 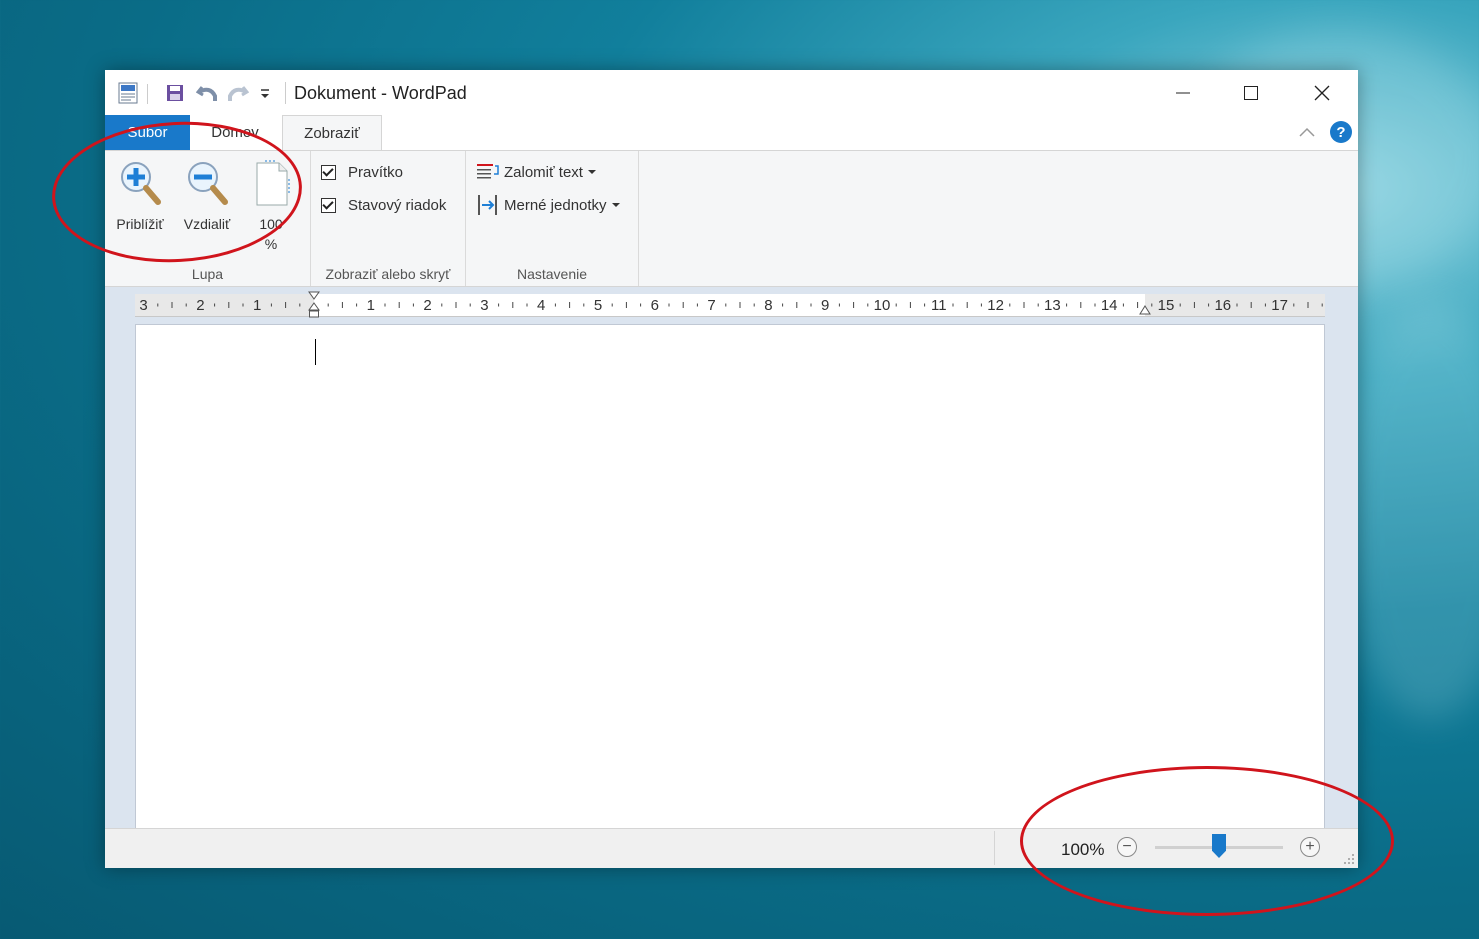 What do you see at coordinates (598, 305) in the screenshot?
I see `ruler-tick-label: 5` at bounding box center [598, 305].